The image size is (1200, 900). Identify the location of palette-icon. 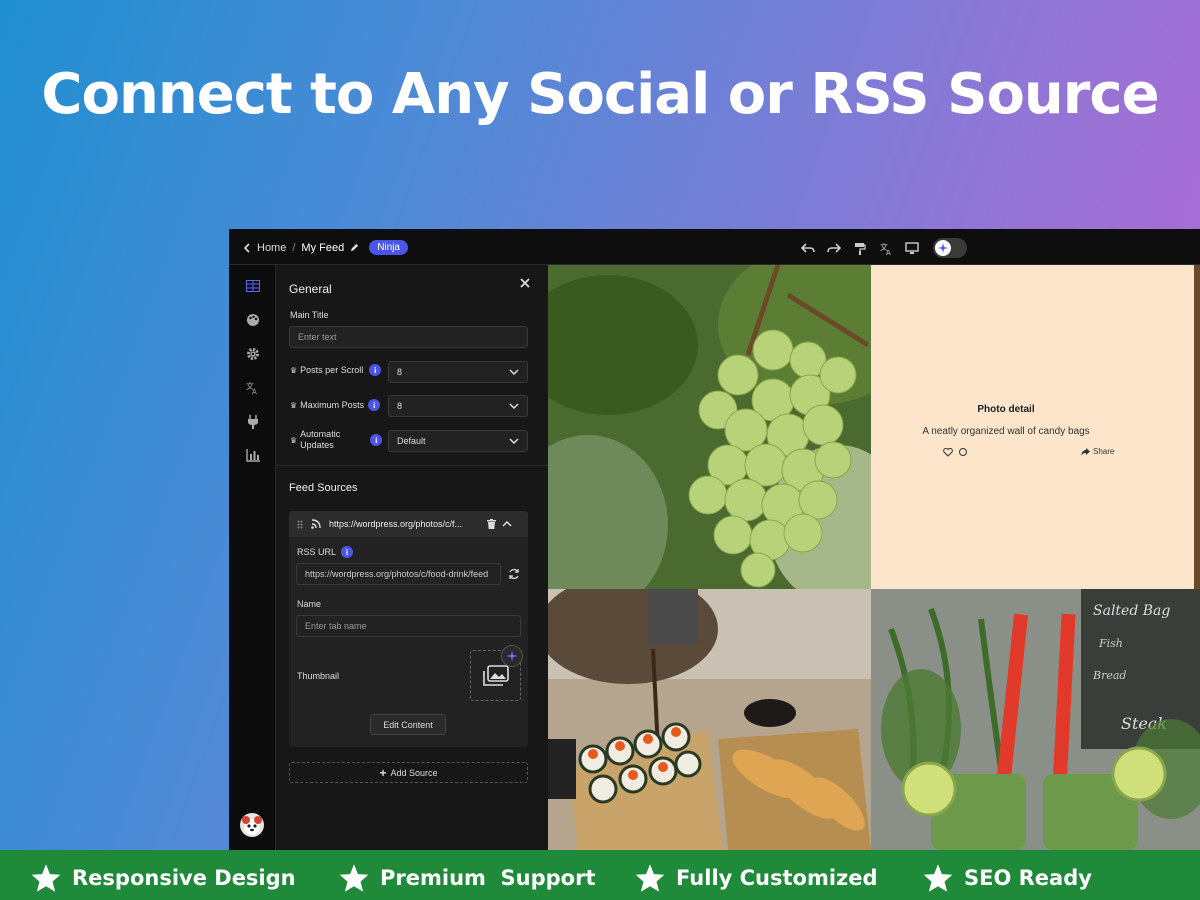
(252, 319).